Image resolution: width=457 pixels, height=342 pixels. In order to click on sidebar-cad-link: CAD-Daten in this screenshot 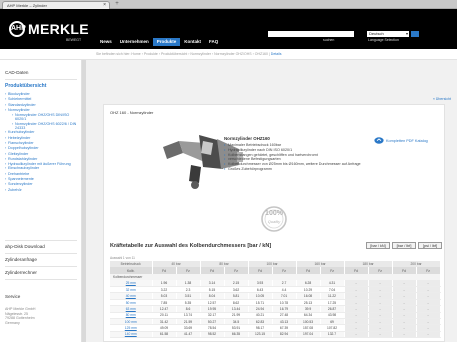, I will do `click(17, 72)`.